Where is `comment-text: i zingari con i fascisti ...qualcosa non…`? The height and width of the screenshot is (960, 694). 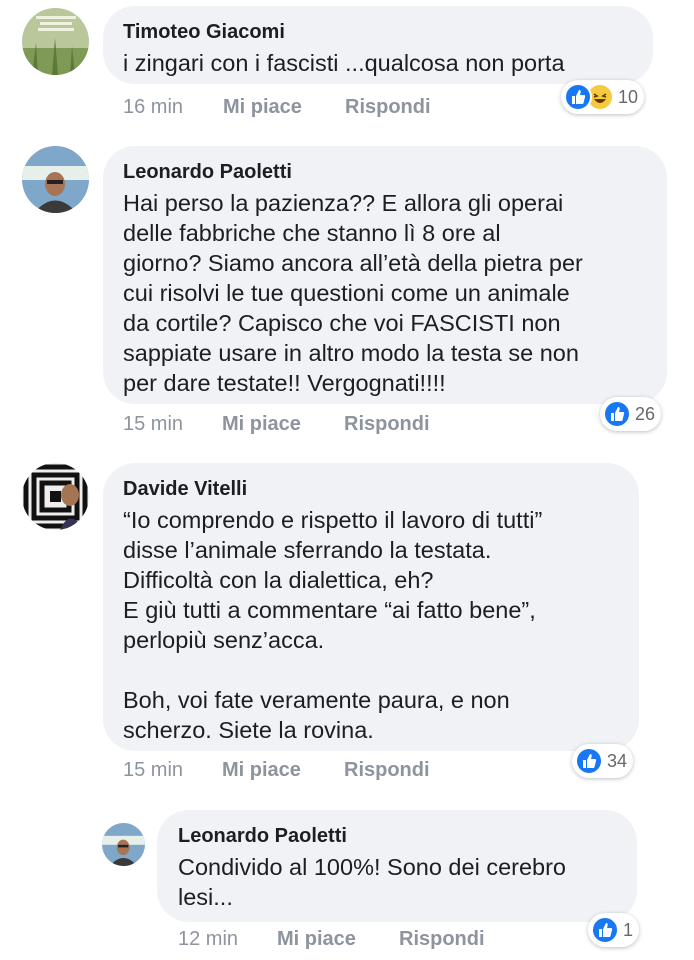
comment-text: i zingari con i fascisti ...qualcosa non… is located at coordinates (344, 63).